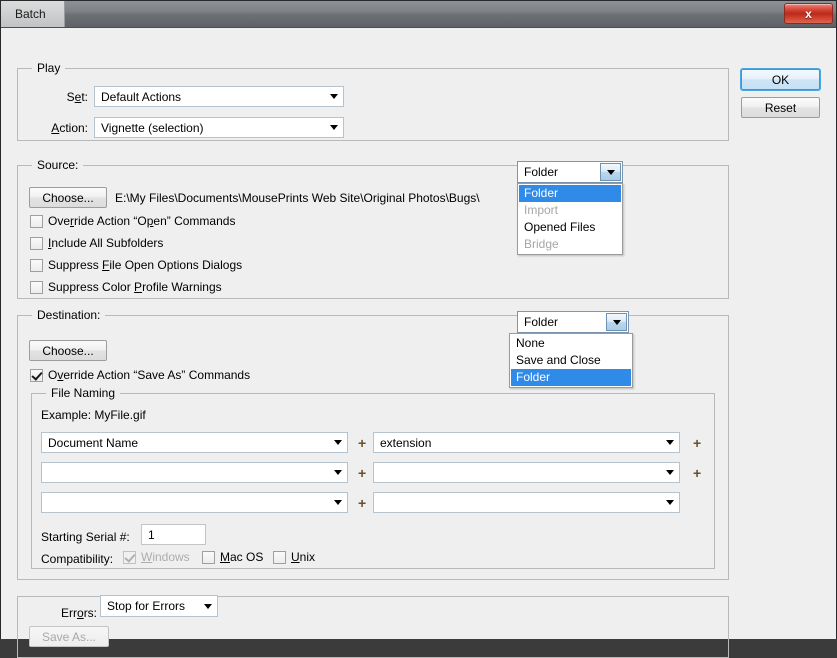 Image resolution: width=837 pixels, height=658 pixels. What do you see at coordinates (219, 127) in the screenshot?
I see `action-combo: Vignette (selection)` at bounding box center [219, 127].